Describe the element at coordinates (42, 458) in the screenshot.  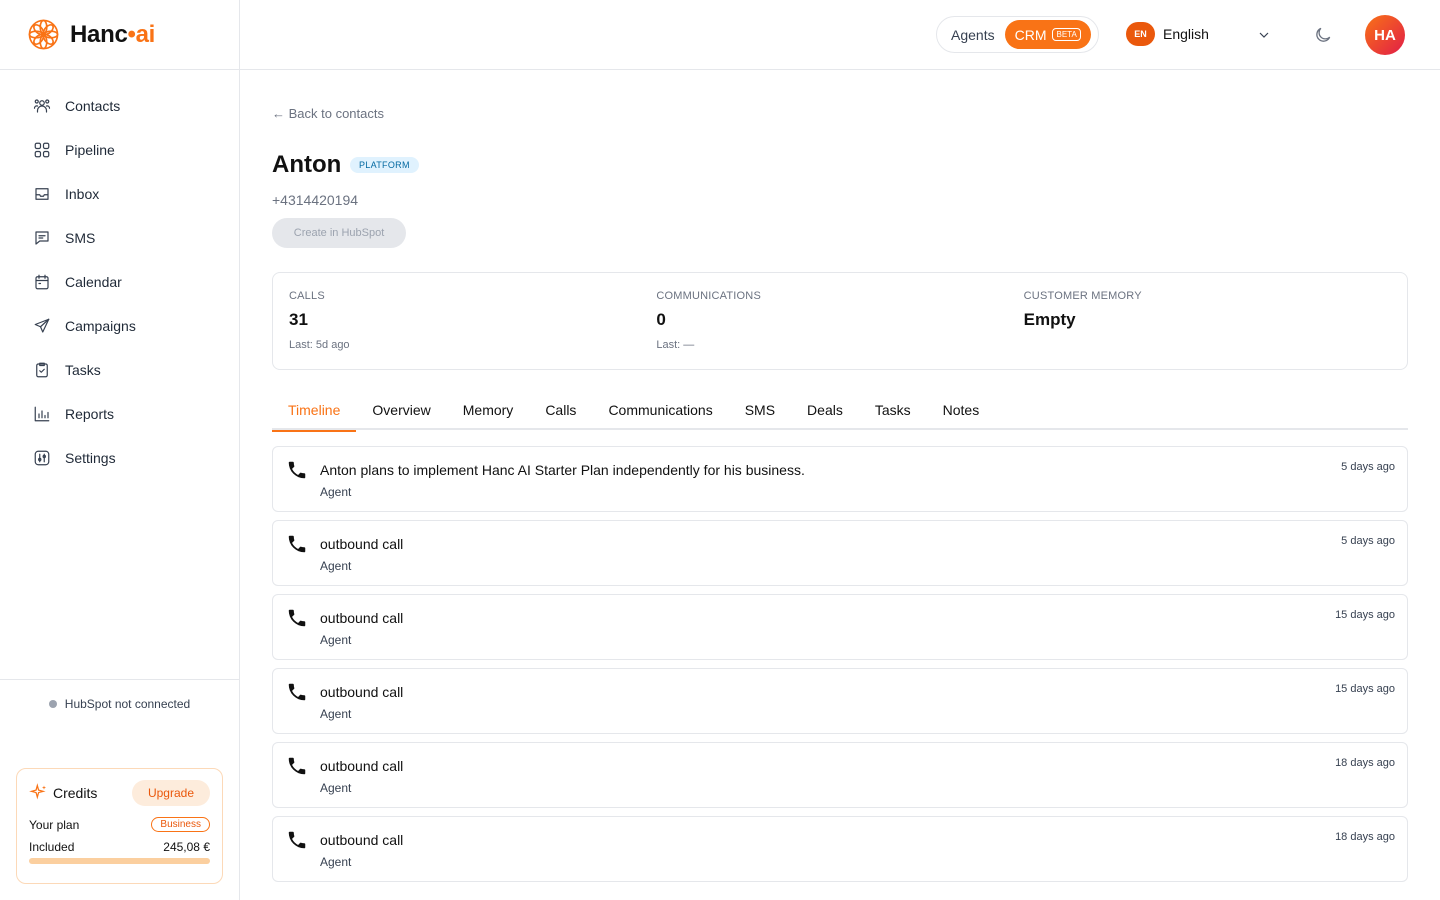
I see `settings-icon` at that location.